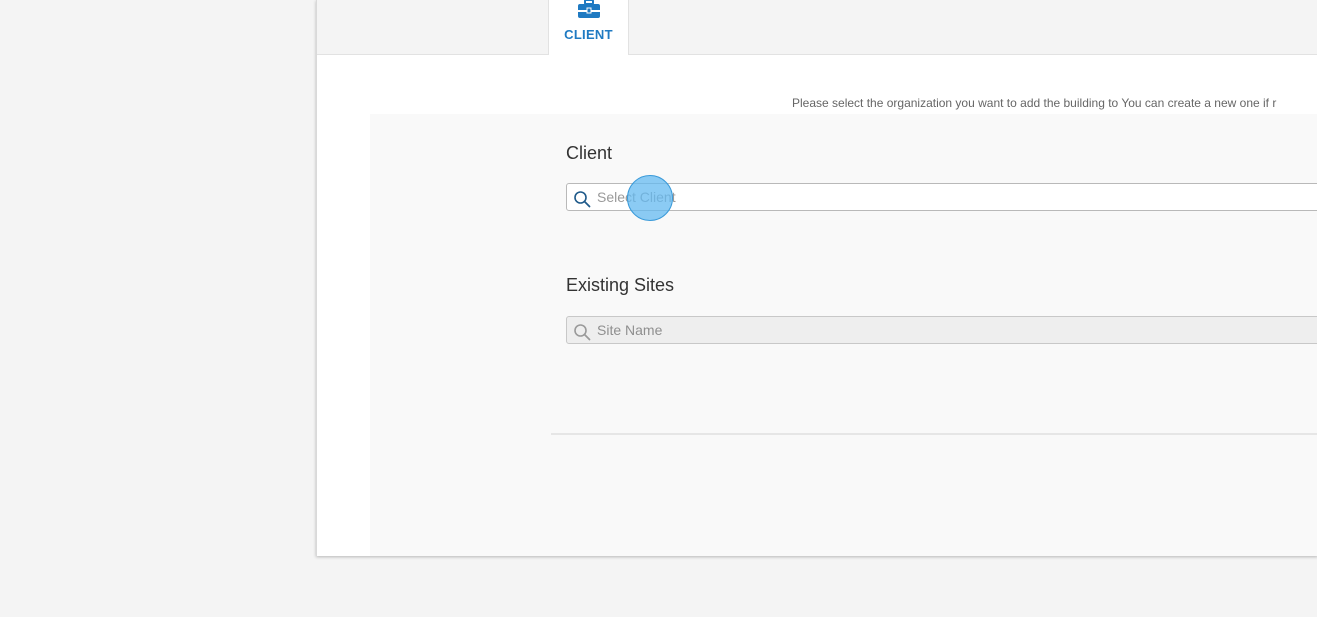  I want to click on client-label: Client, so click(589, 153).